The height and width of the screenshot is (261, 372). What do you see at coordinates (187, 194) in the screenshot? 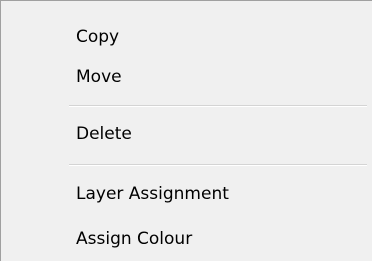
I see `menu-item-layer-assignment: Layer Assignment` at bounding box center [187, 194].